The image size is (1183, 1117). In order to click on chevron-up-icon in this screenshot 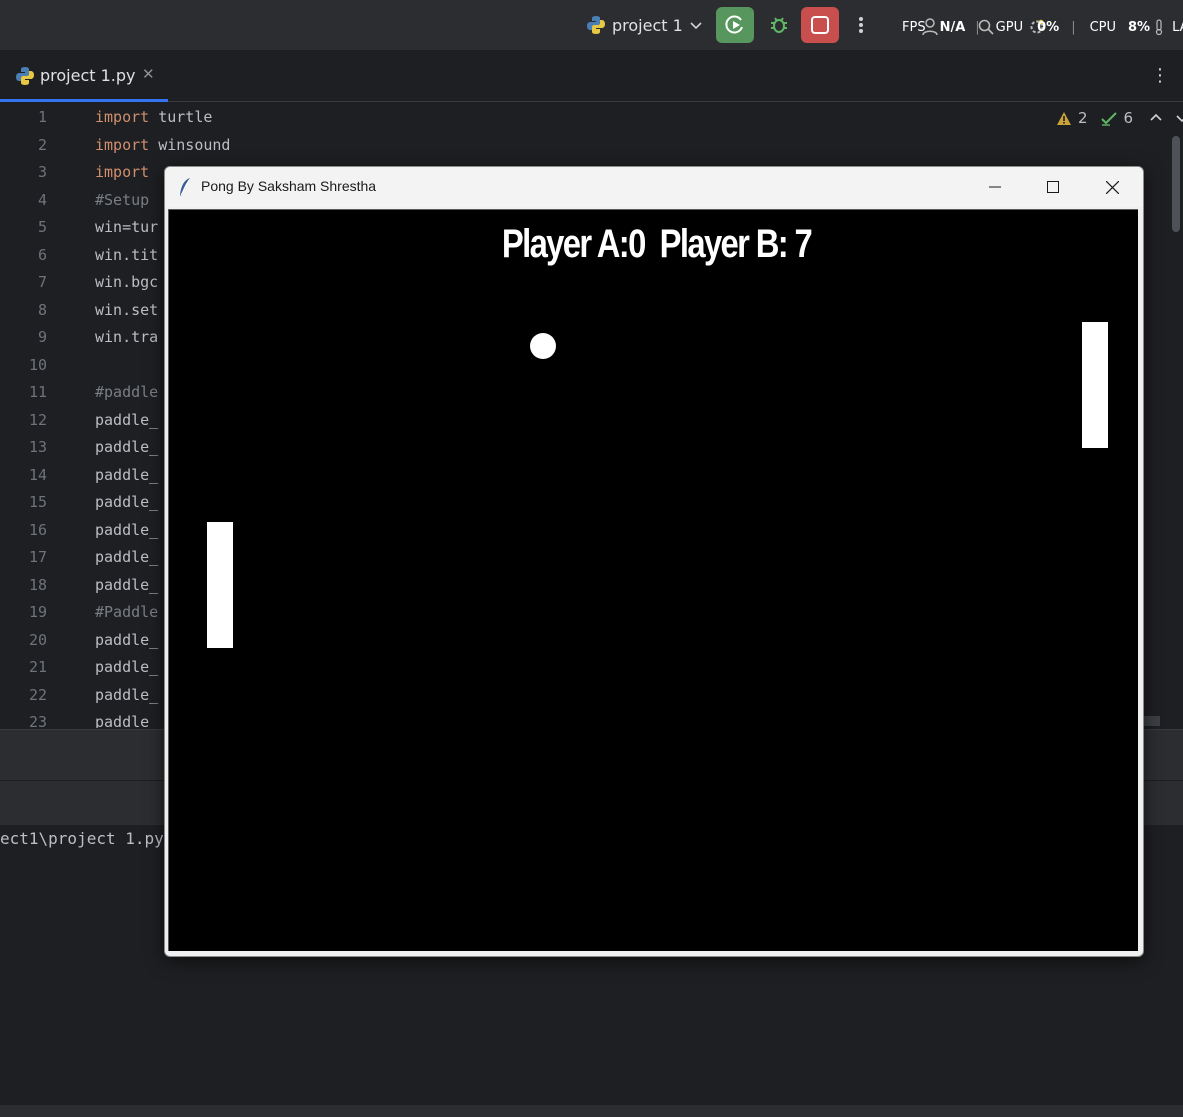, I will do `click(1156, 118)`.